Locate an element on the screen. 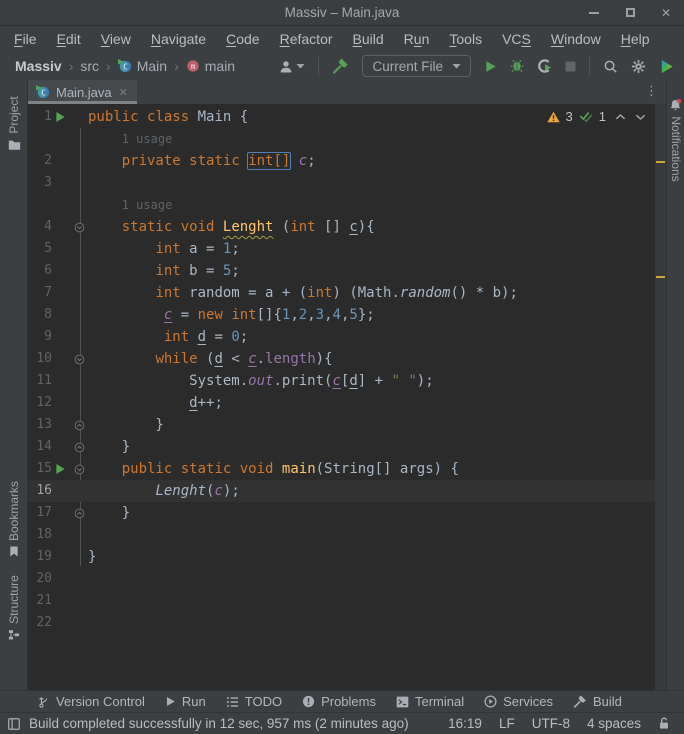 The width and height of the screenshot is (684, 734). code-line-10: 10 while (d < c.length){ is located at coordinates (341, 359).